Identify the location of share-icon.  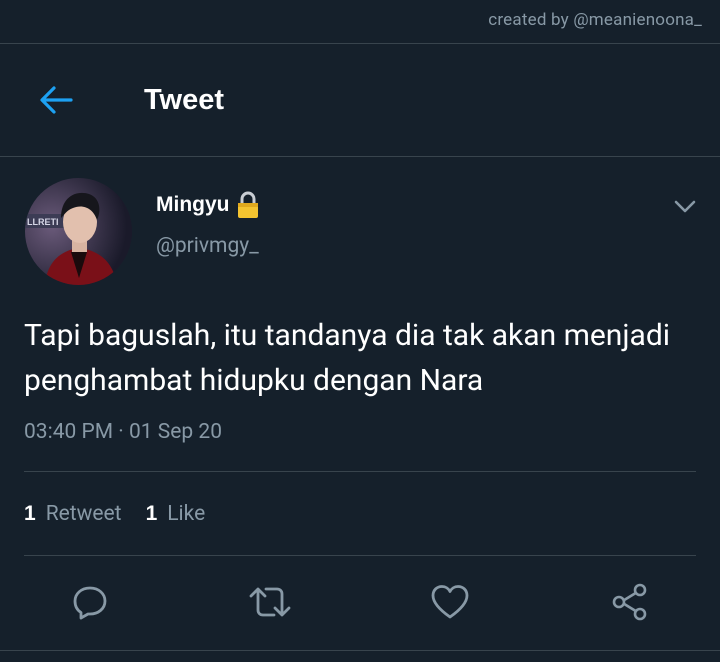
(629, 602).